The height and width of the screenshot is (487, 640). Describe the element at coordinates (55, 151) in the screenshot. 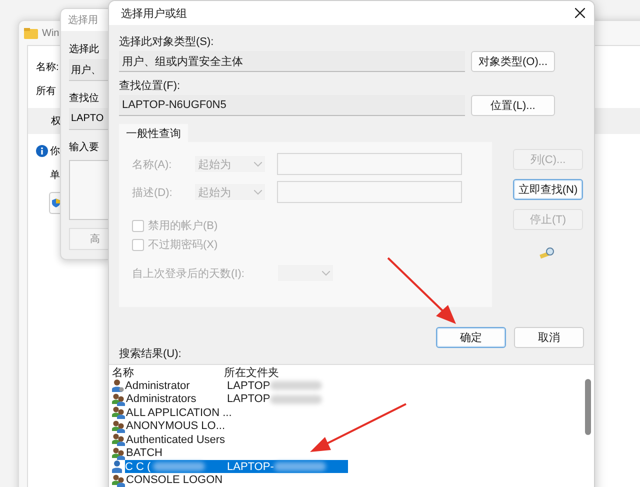

I see `info-text: 你` at that location.